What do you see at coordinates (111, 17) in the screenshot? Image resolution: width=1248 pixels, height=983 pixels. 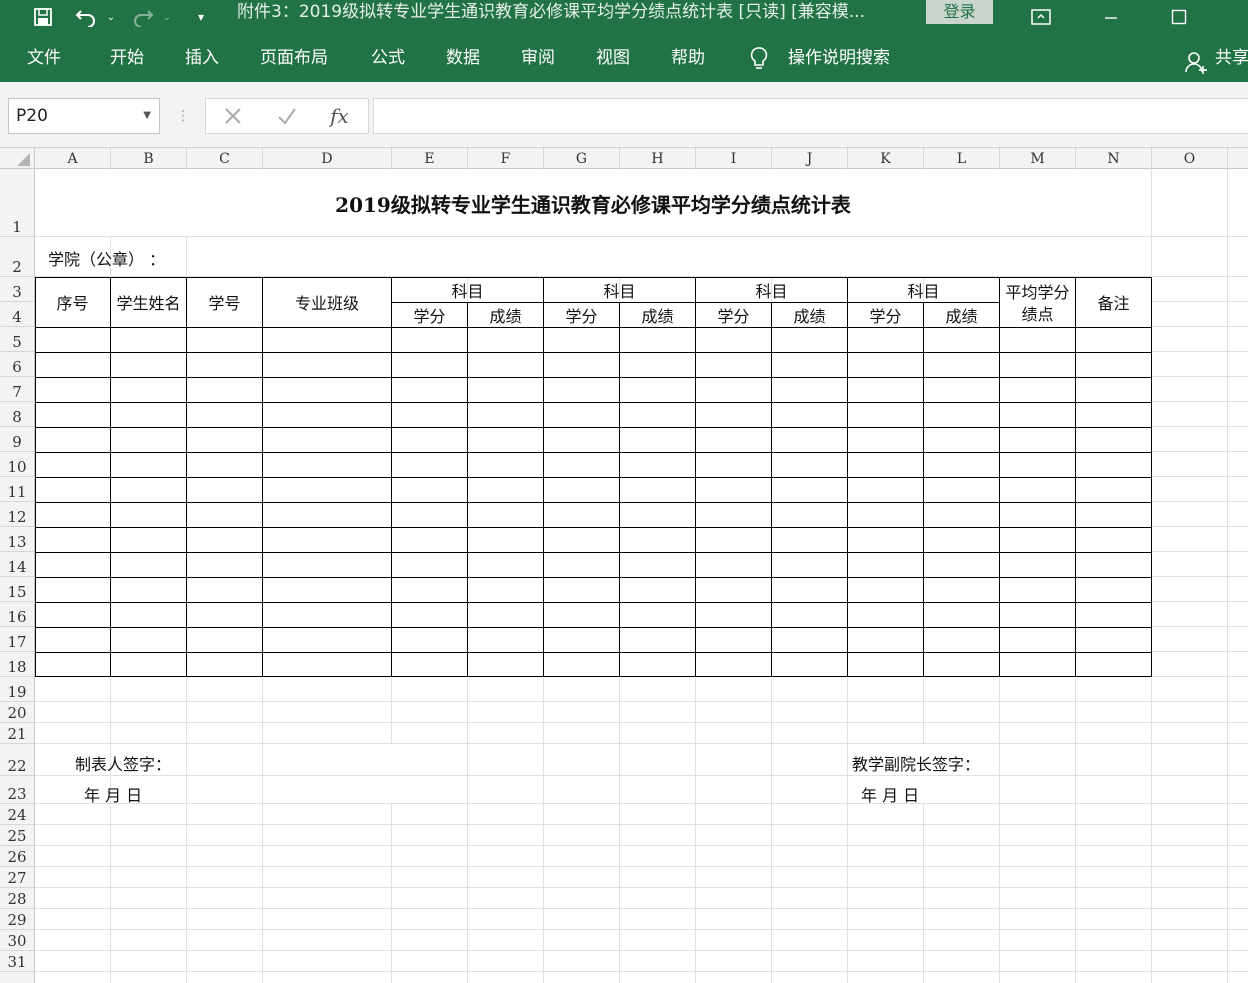 I see `undo-dropdown-icon: ⌄` at bounding box center [111, 17].